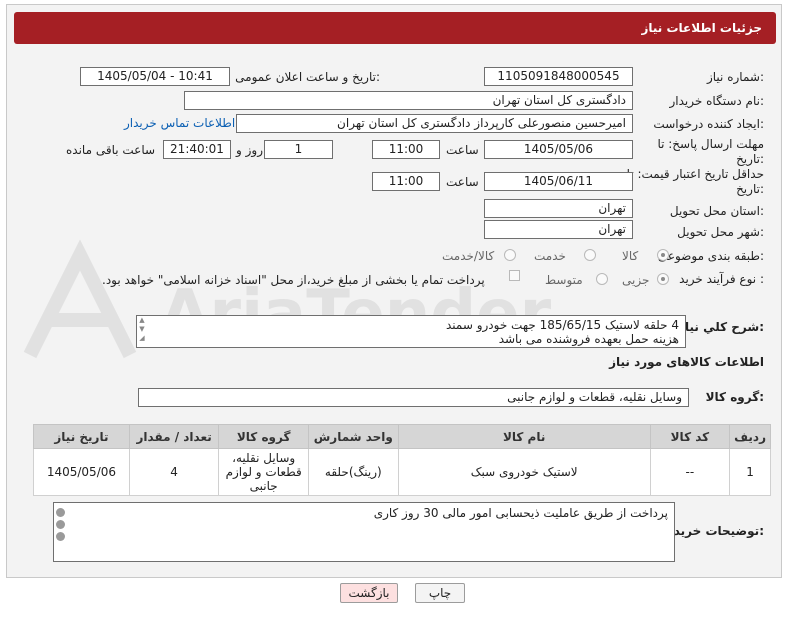 This screenshot has width=788, height=619. Describe the element at coordinates (558, 181) in the screenshot. I see `price-validity-date-field: 1405/06/11` at that location.